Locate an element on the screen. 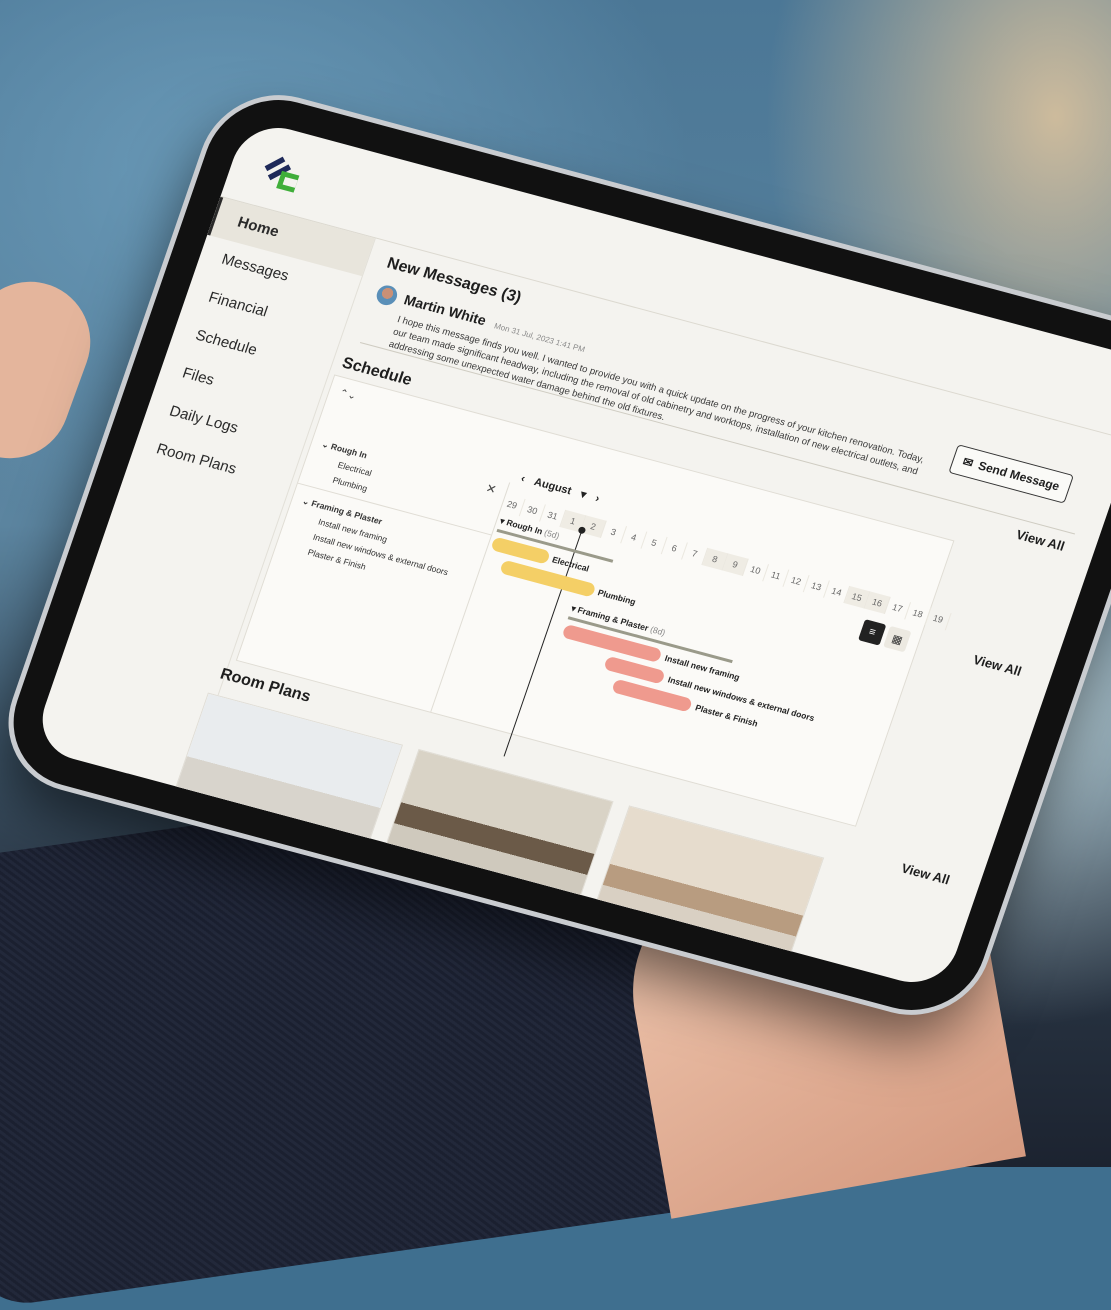  gantt-view-icon: ≡ is located at coordinates (872, 632).